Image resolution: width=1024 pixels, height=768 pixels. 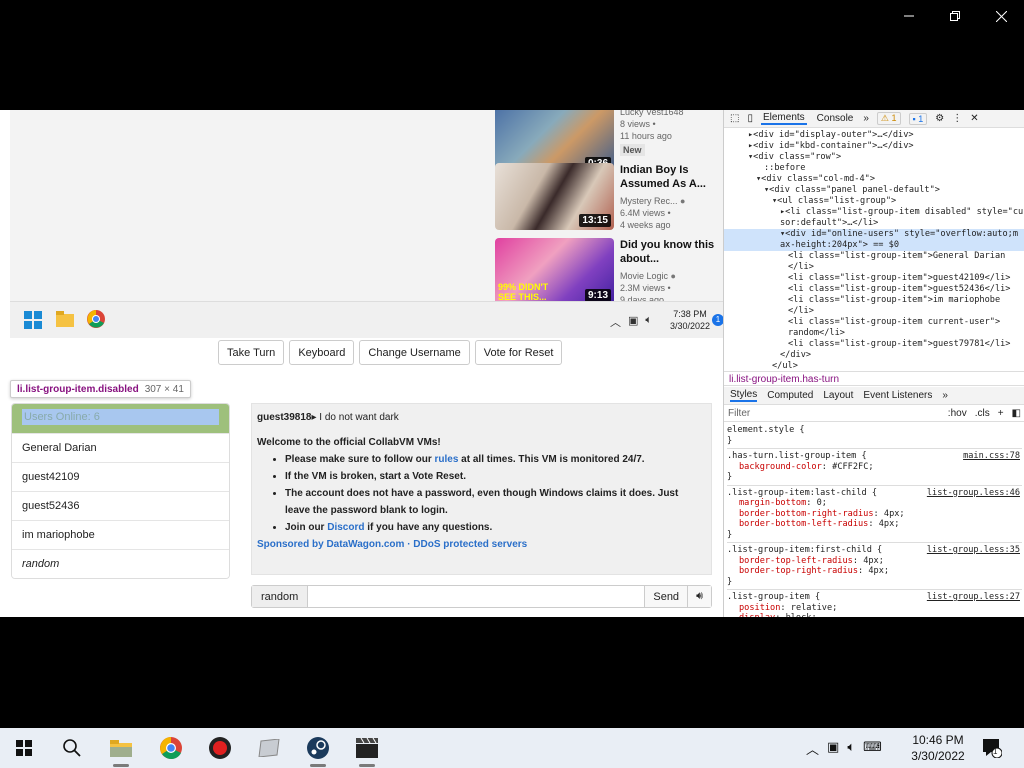 What do you see at coordinates (367, 748) in the screenshot?
I see `video-editor-icon` at bounding box center [367, 748].